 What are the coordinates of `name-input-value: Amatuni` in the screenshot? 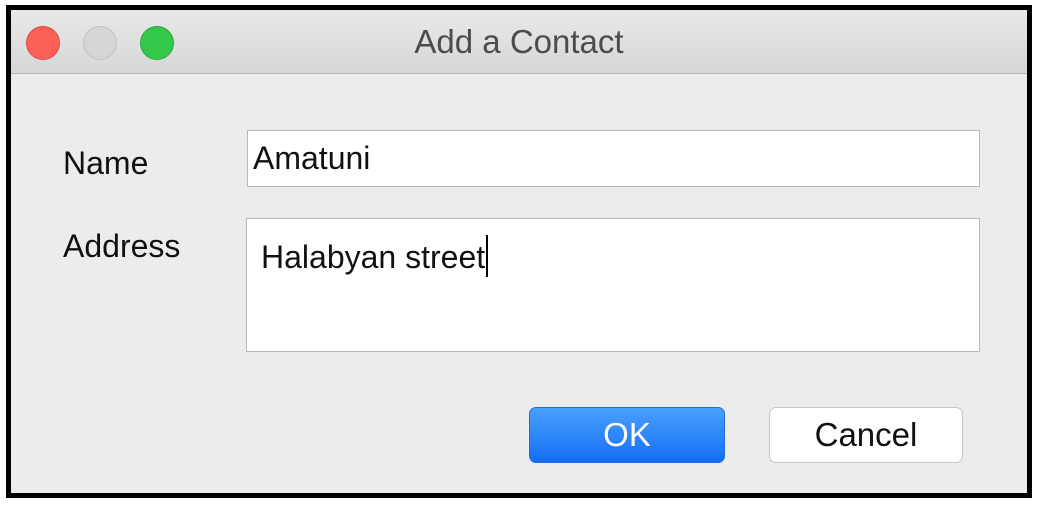 It's located at (312, 158).